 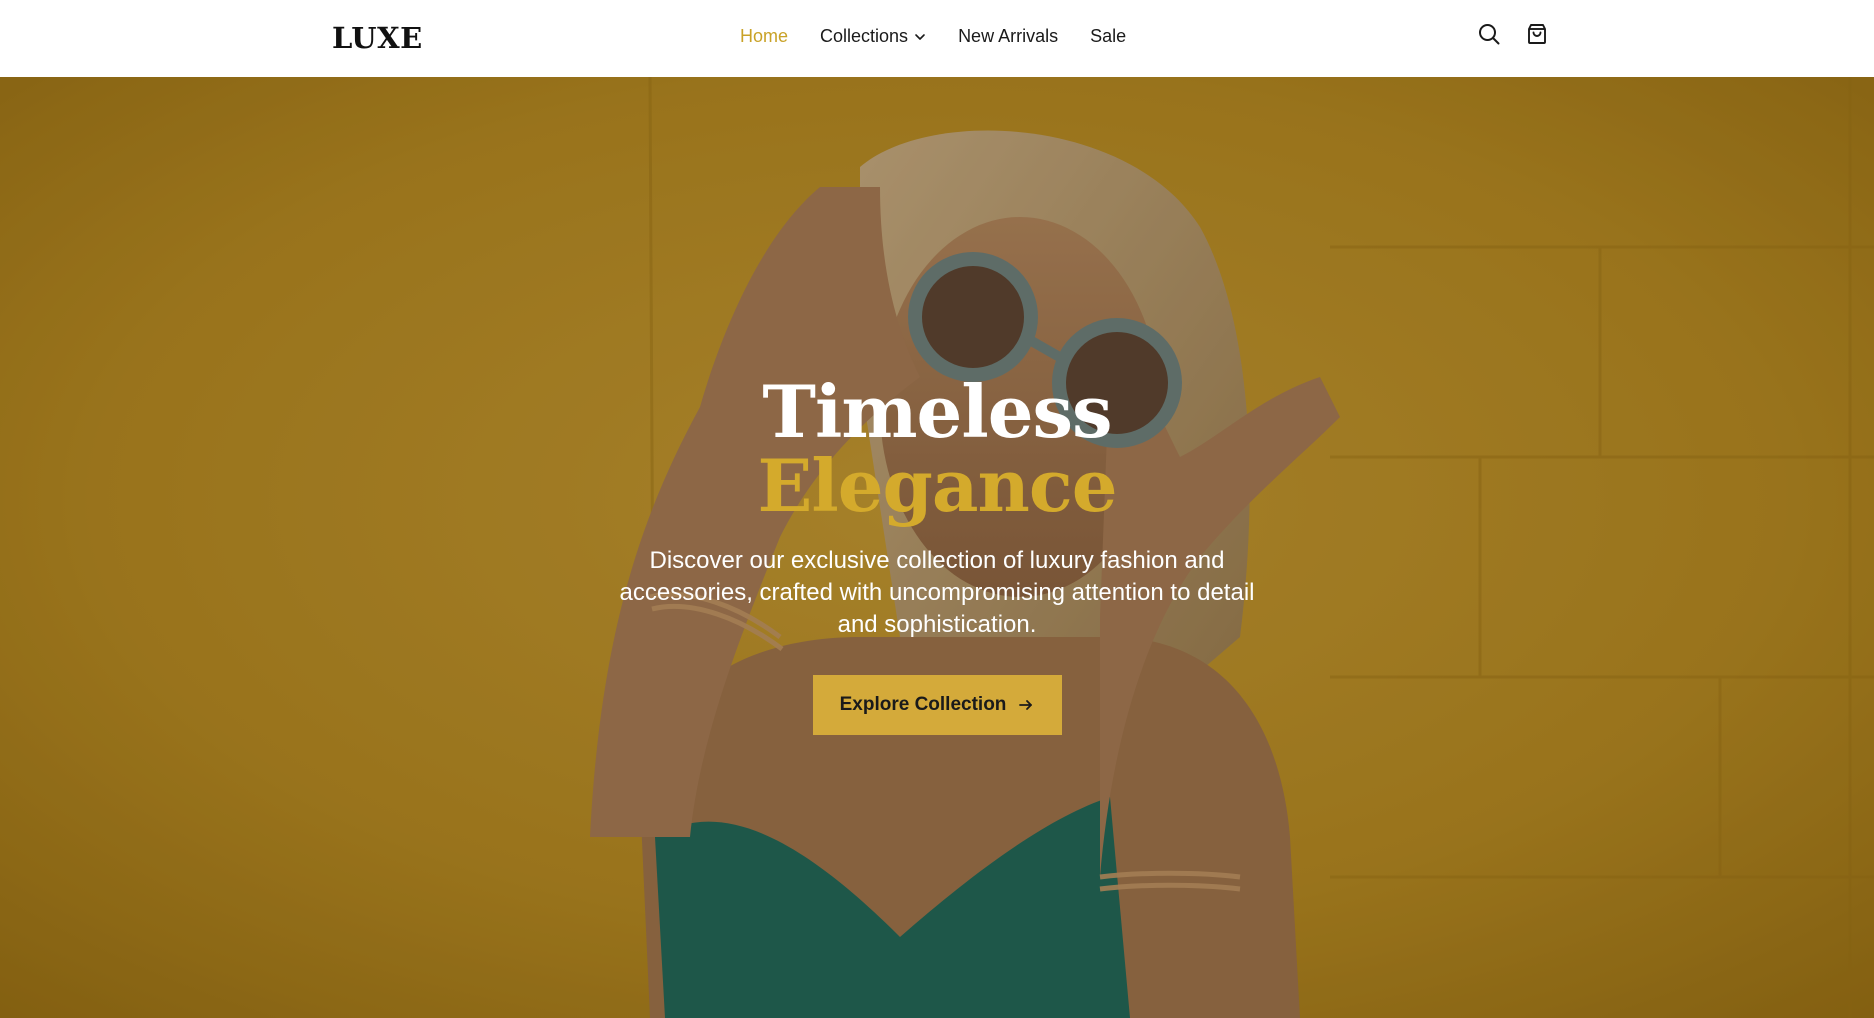 What do you see at coordinates (1489, 36) in the screenshot?
I see `search-icon` at bounding box center [1489, 36].